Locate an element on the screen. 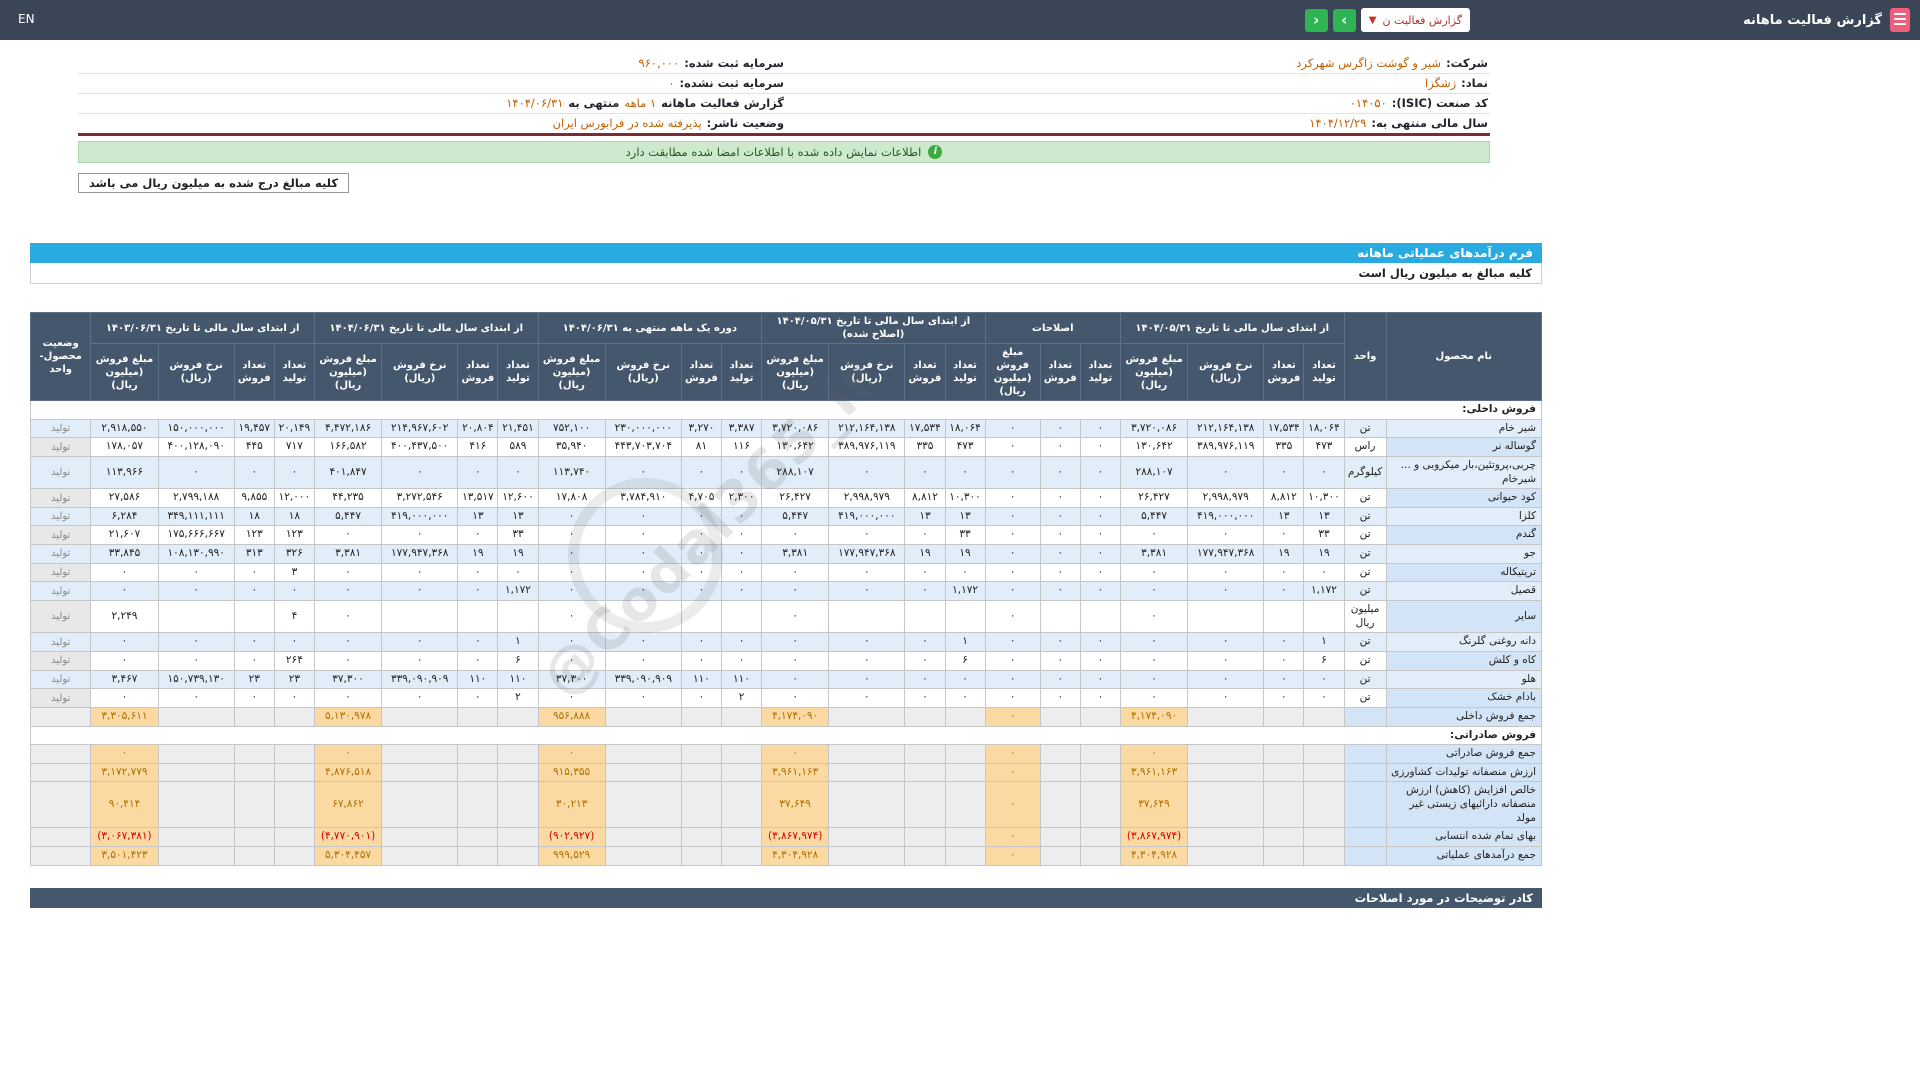 The image size is (1920, 1080). group-header-prev-year: از ابتدای سال مالی تا تاریخ ۱۴۰۳/۰۶/۳۱ is located at coordinates (202, 328).